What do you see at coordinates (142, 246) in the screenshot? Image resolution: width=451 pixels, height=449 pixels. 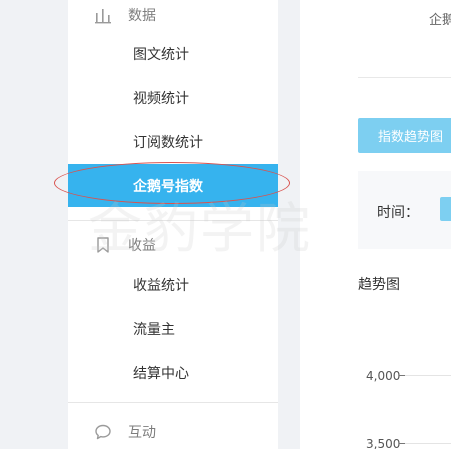 I see `sidebar-section-label: 收益` at bounding box center [142, 246].